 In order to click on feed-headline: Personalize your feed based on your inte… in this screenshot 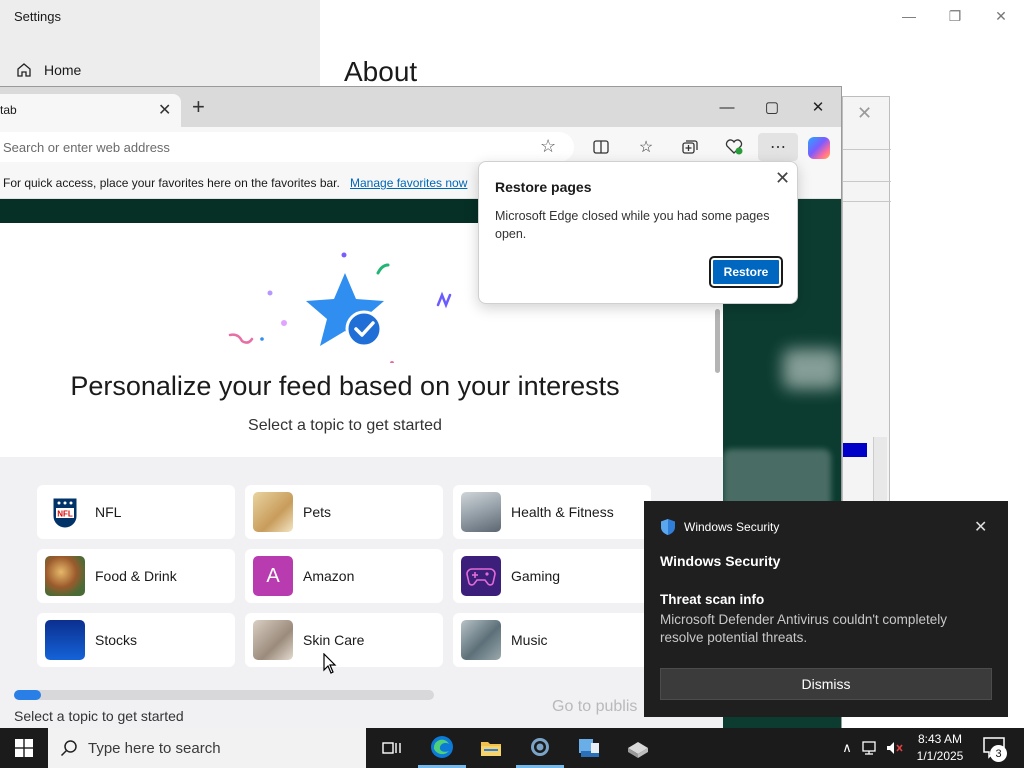, I will do `click(345, 386)`.